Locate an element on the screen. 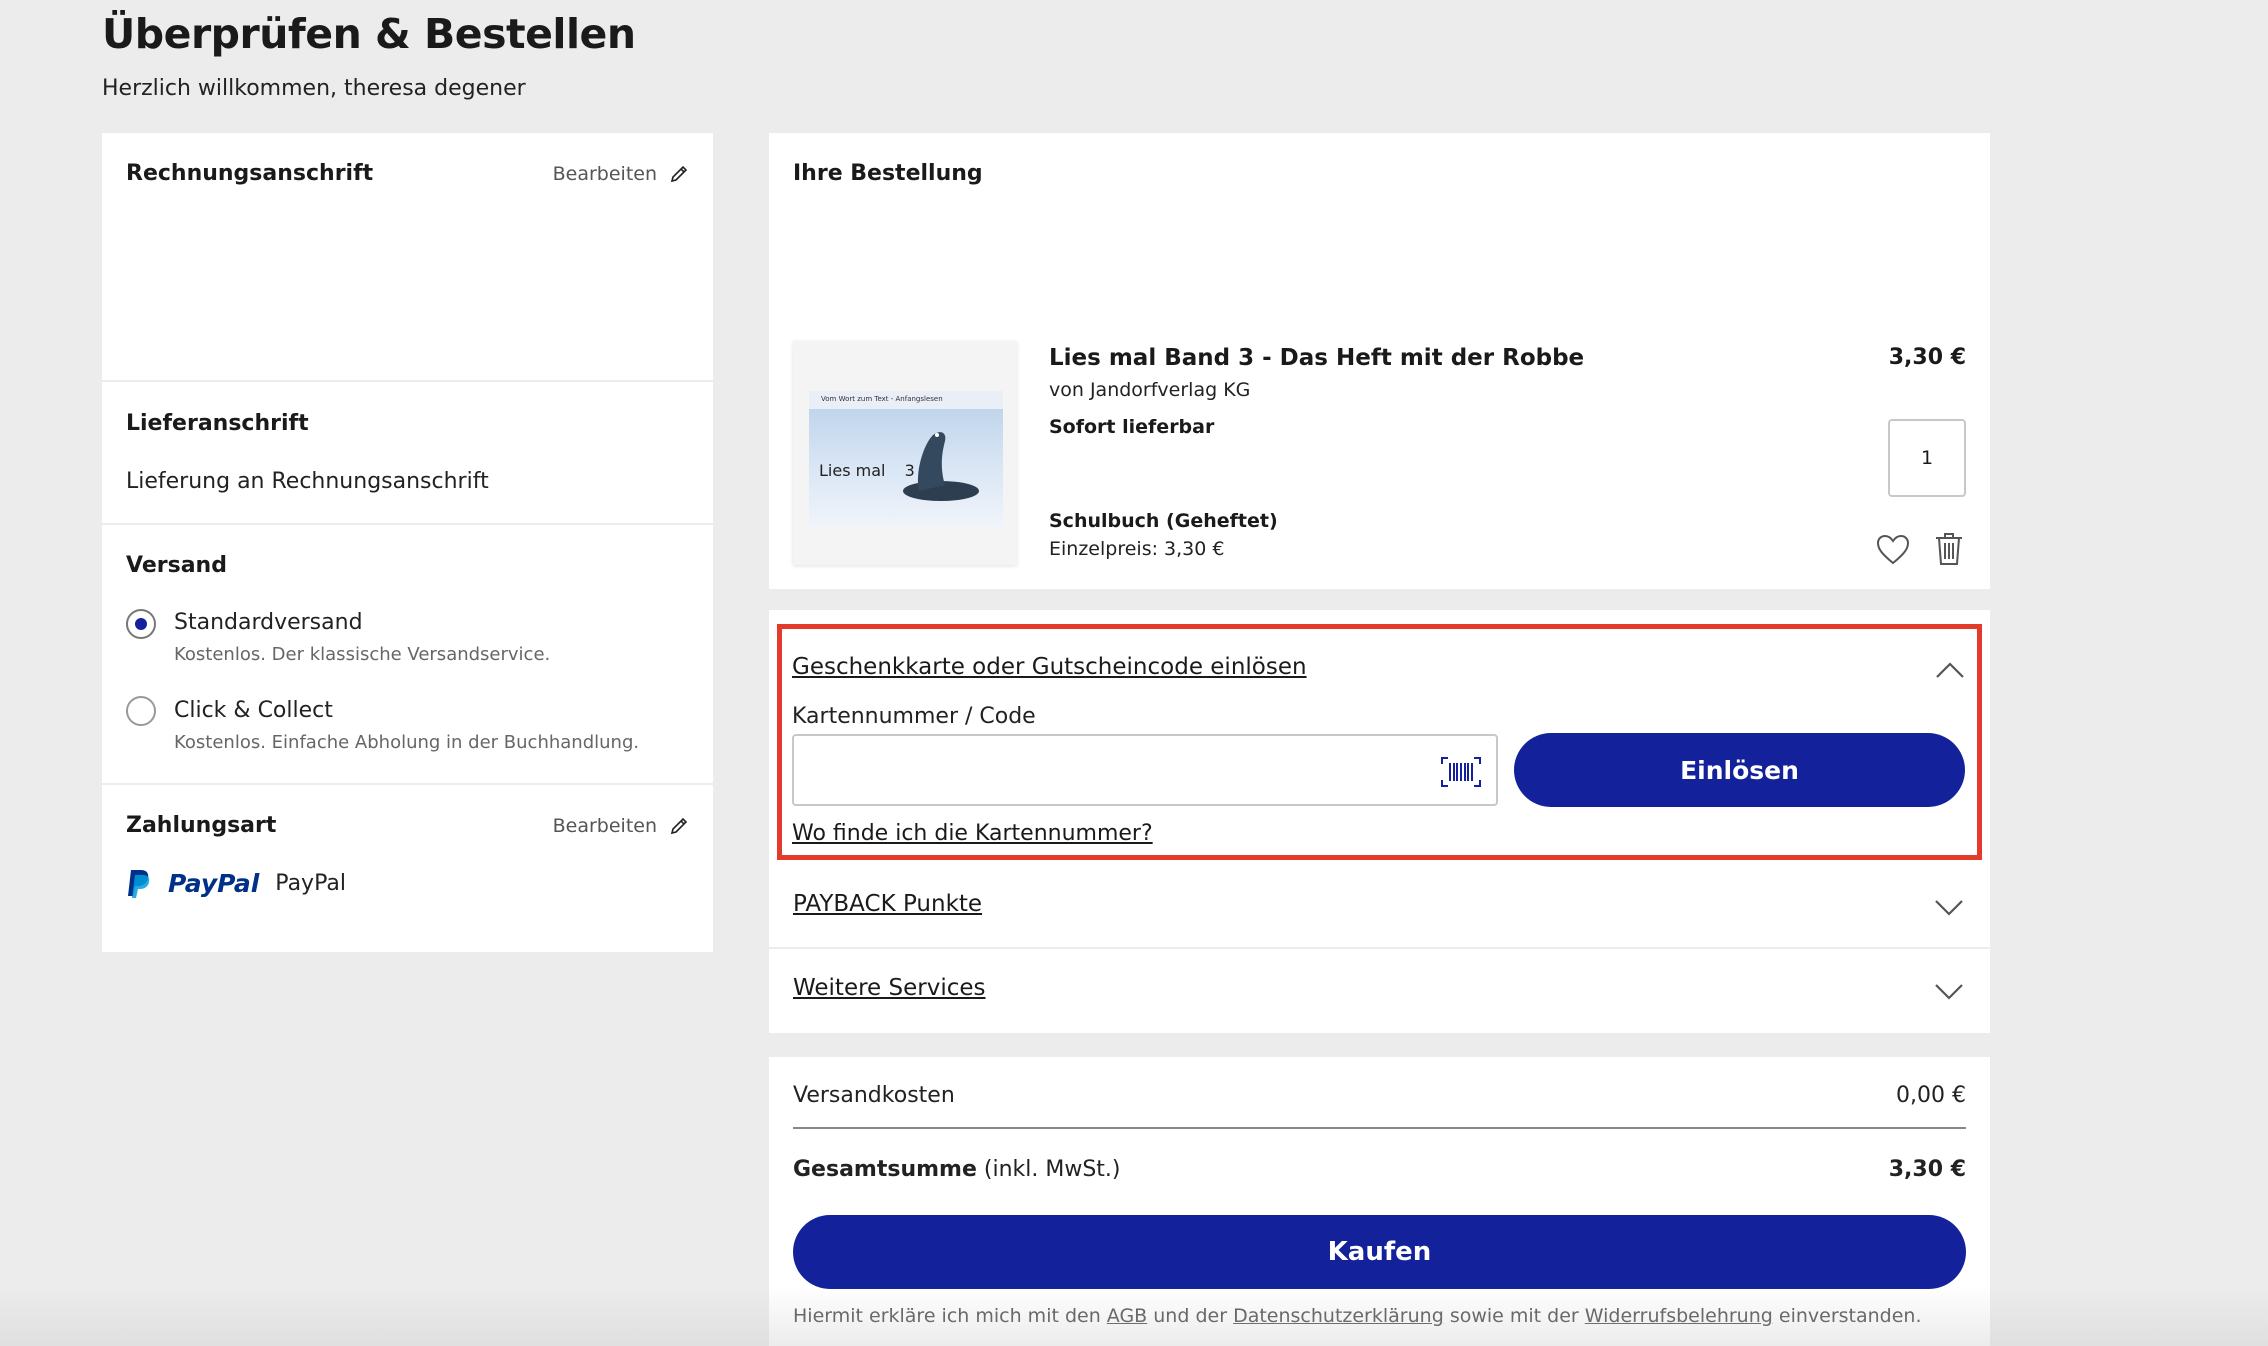  total-label: Gesamtsumme (inkl. MwSt.) is located at coordinates (957, 1169).